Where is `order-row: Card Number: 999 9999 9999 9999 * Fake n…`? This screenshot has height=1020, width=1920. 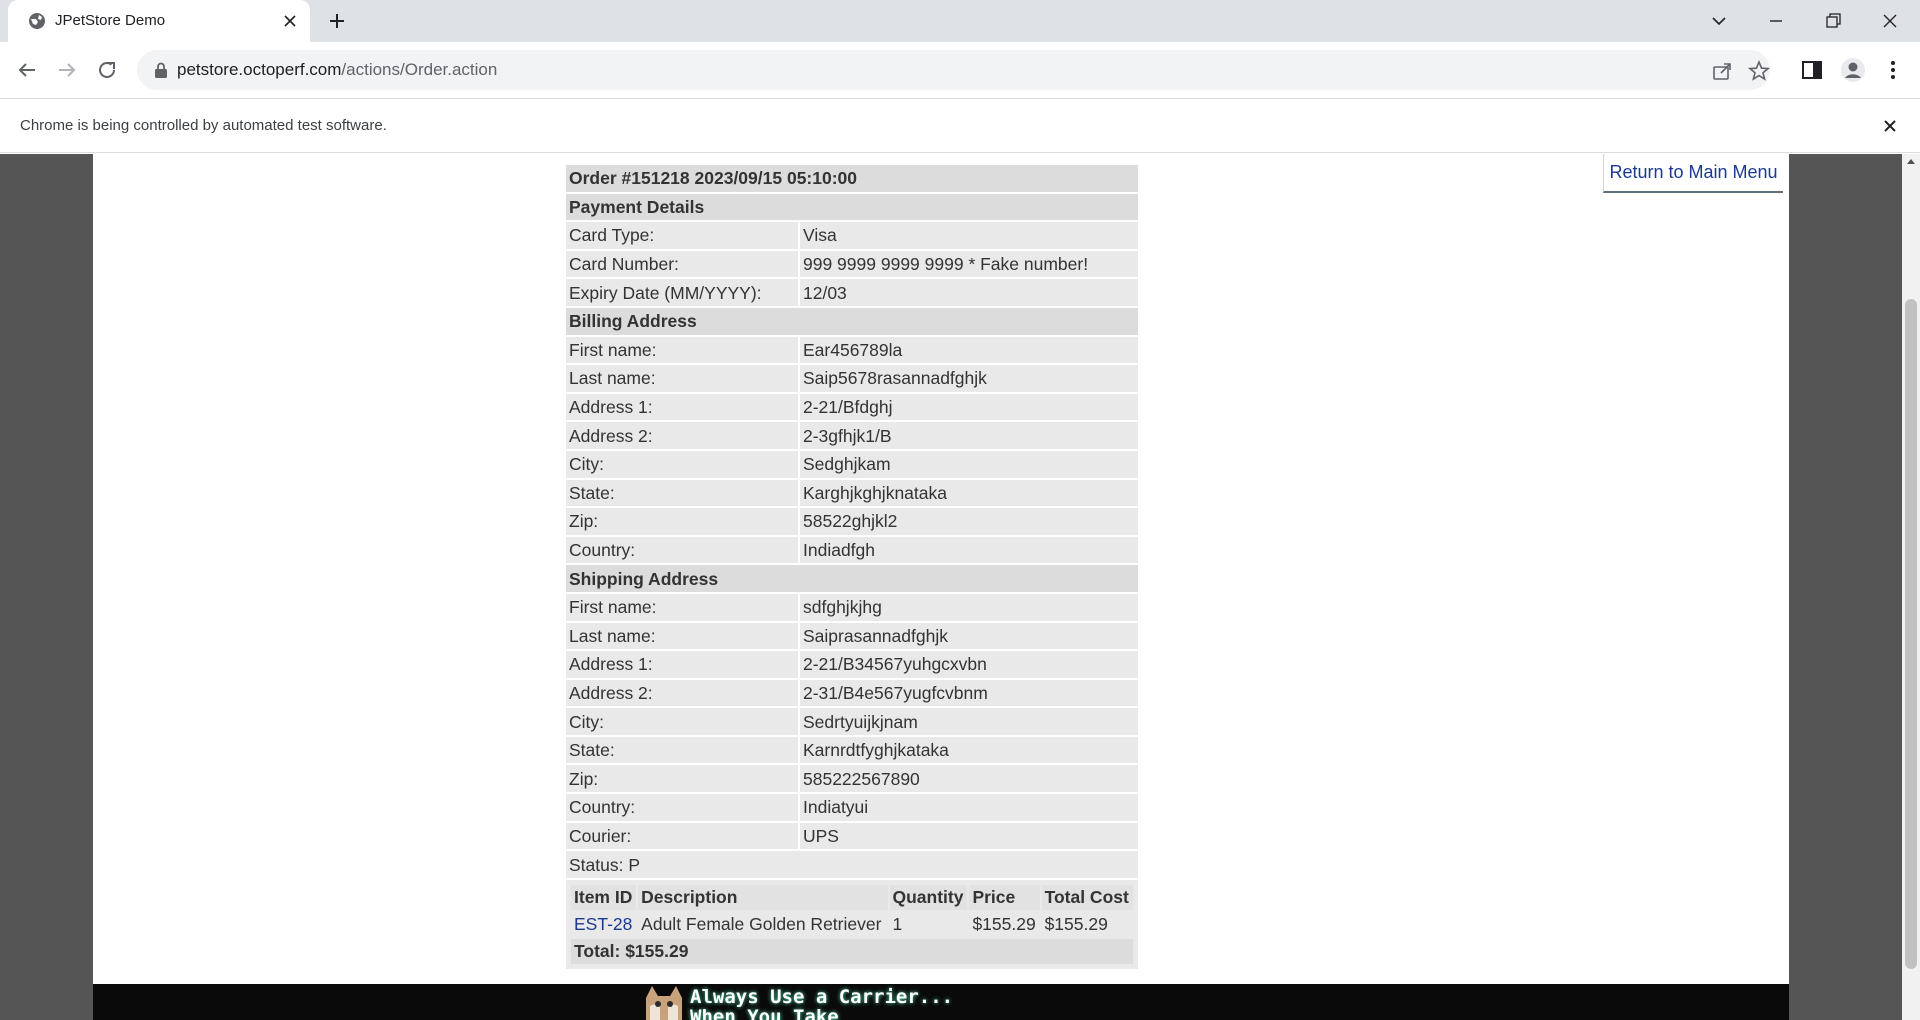
order-row: Card Number: 999 9999 9999 9999 * Fake n… is located at coordinates (852, 264).